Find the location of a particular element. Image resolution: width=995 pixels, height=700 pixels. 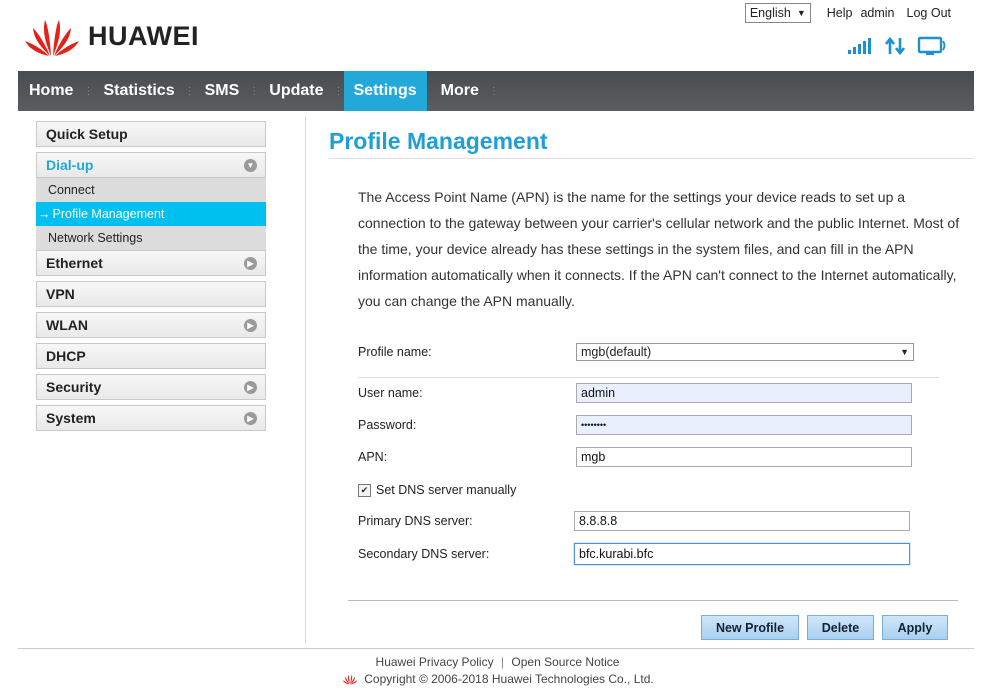

language-value: English is located at coordinates (770, 13).